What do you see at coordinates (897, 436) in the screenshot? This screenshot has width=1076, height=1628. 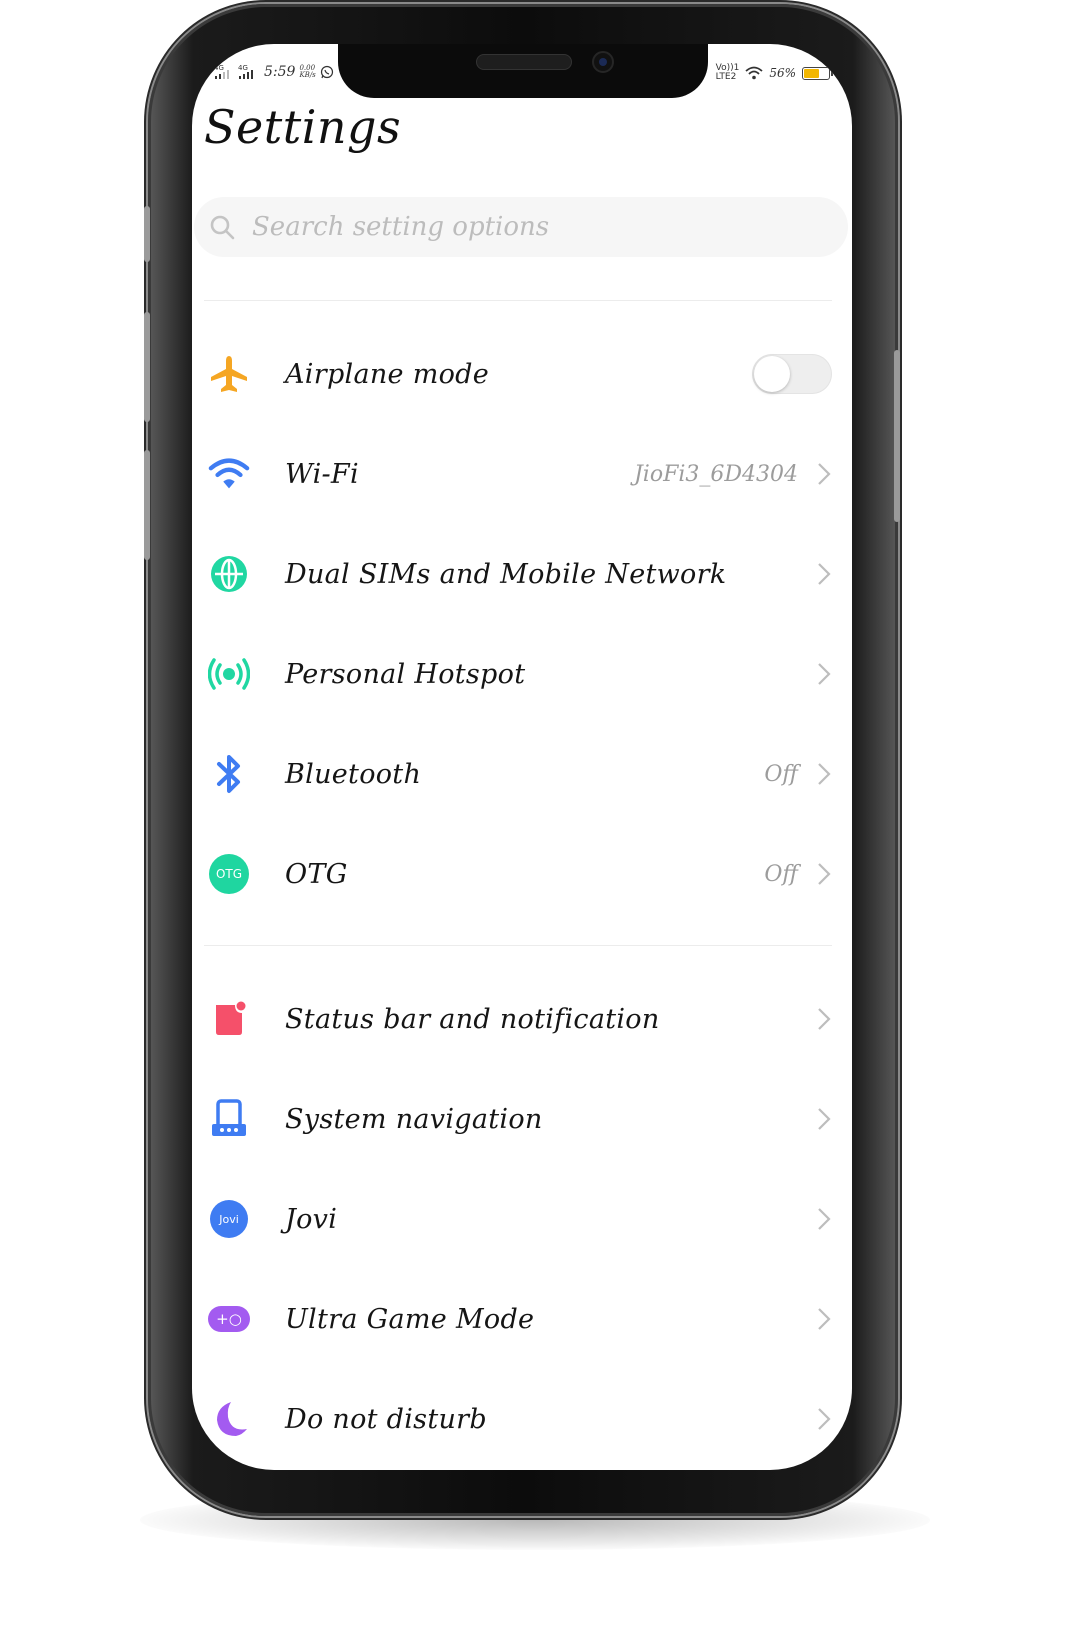 I see `side-button-power` at bounding box center [897, 436].